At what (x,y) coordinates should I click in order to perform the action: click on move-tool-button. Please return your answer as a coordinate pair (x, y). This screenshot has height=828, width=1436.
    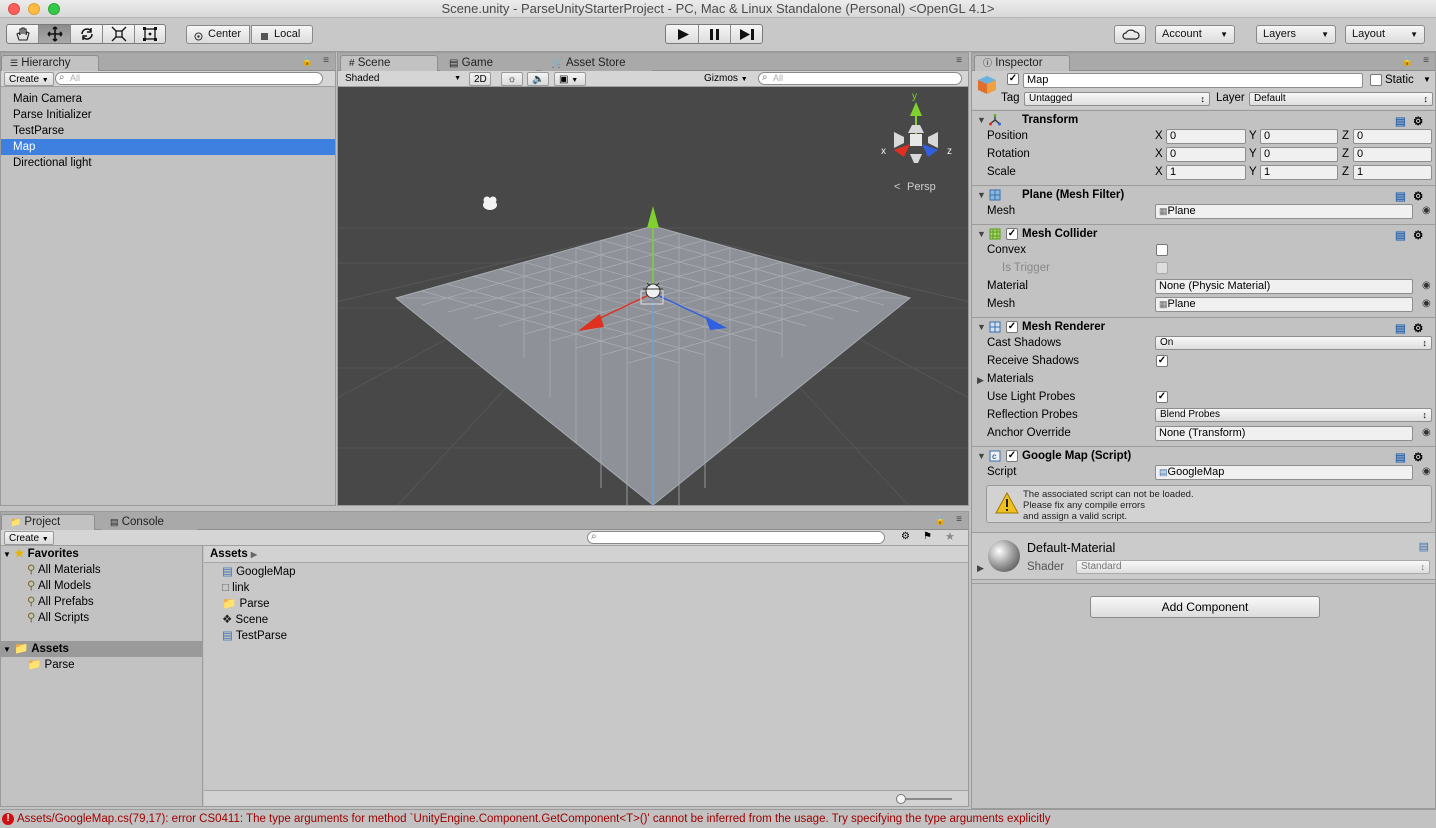
    Looking at the image, I should click on (55, 34).